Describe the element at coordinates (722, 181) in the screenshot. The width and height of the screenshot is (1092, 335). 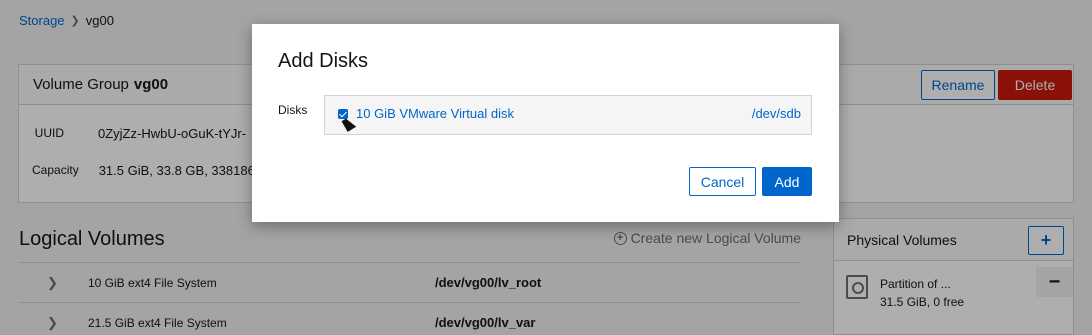
I see `cancel-button: Cancel` at that location.